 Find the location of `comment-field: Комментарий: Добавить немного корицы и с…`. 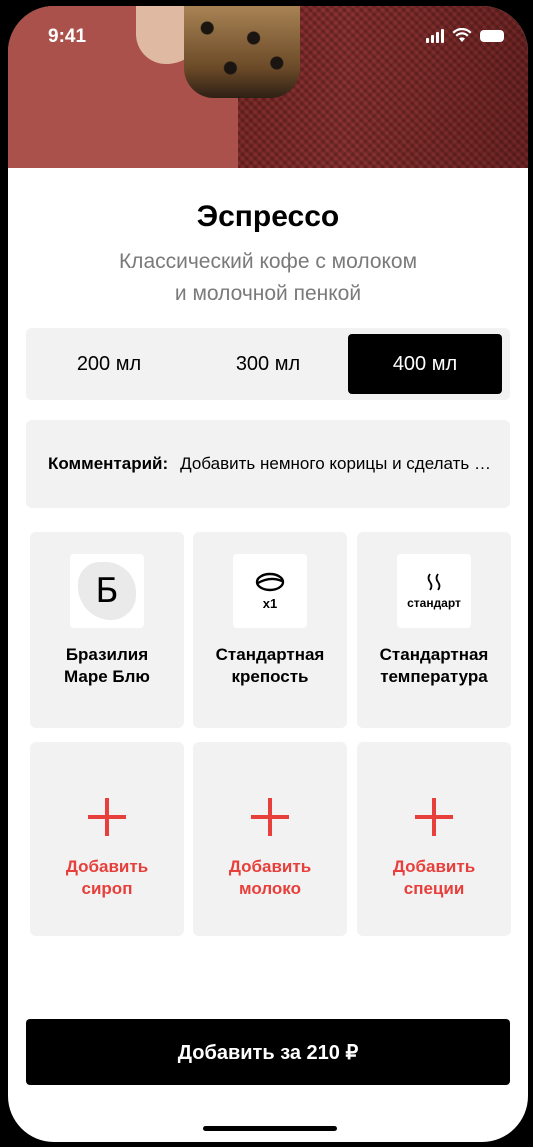

comment-field: Комментарий: Добавить немного корицы и с… is located at coordinates (268, 464).